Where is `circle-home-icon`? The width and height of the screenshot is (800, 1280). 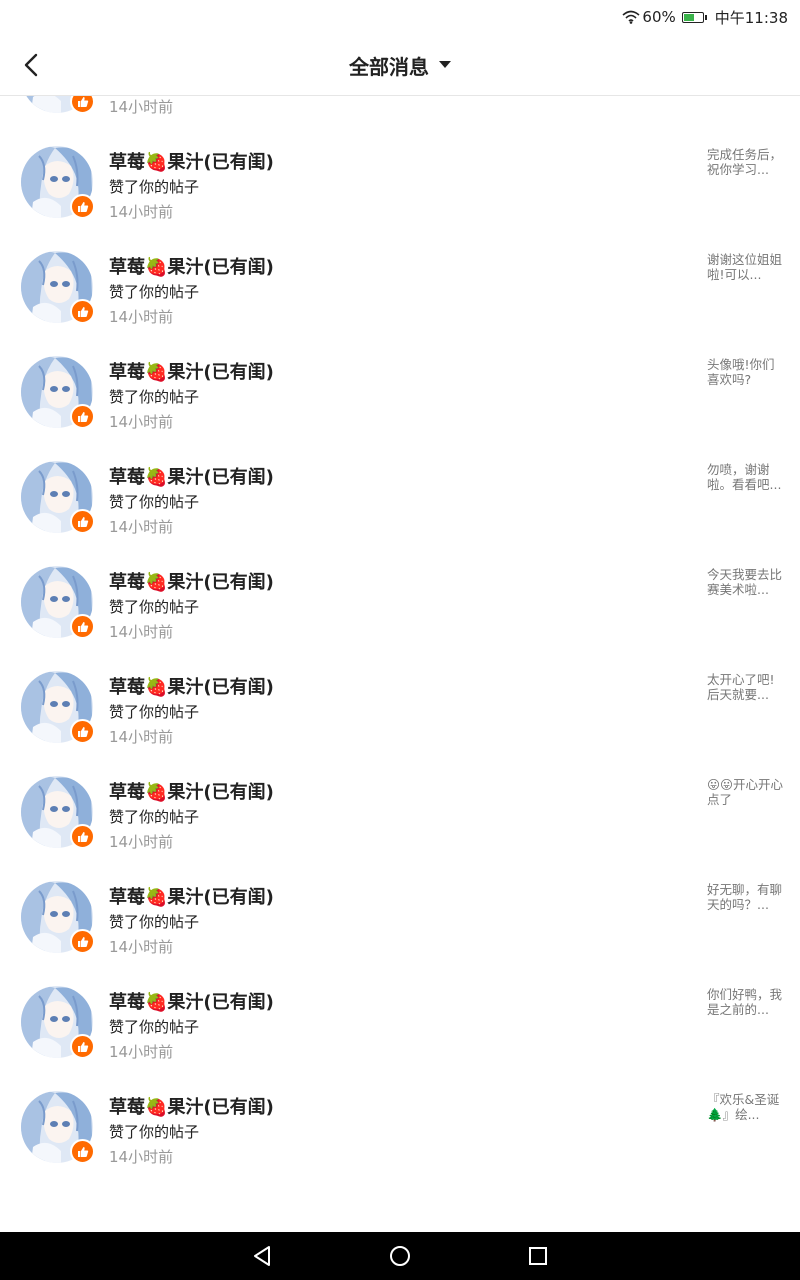
circle-home-icon is located at coordinates (400, 1256).